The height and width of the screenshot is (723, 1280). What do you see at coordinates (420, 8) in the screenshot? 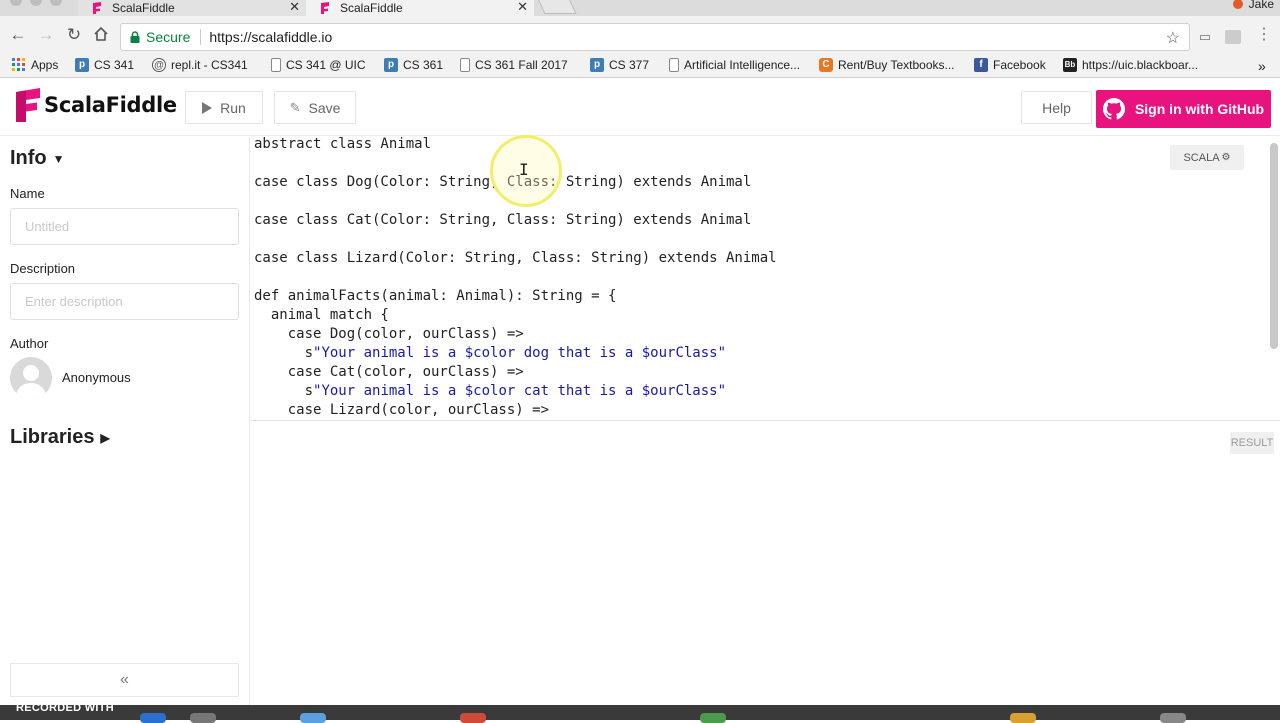
I see `browser-tab-2: ScalaFiddle ✕` at bounding box center [420, 8].